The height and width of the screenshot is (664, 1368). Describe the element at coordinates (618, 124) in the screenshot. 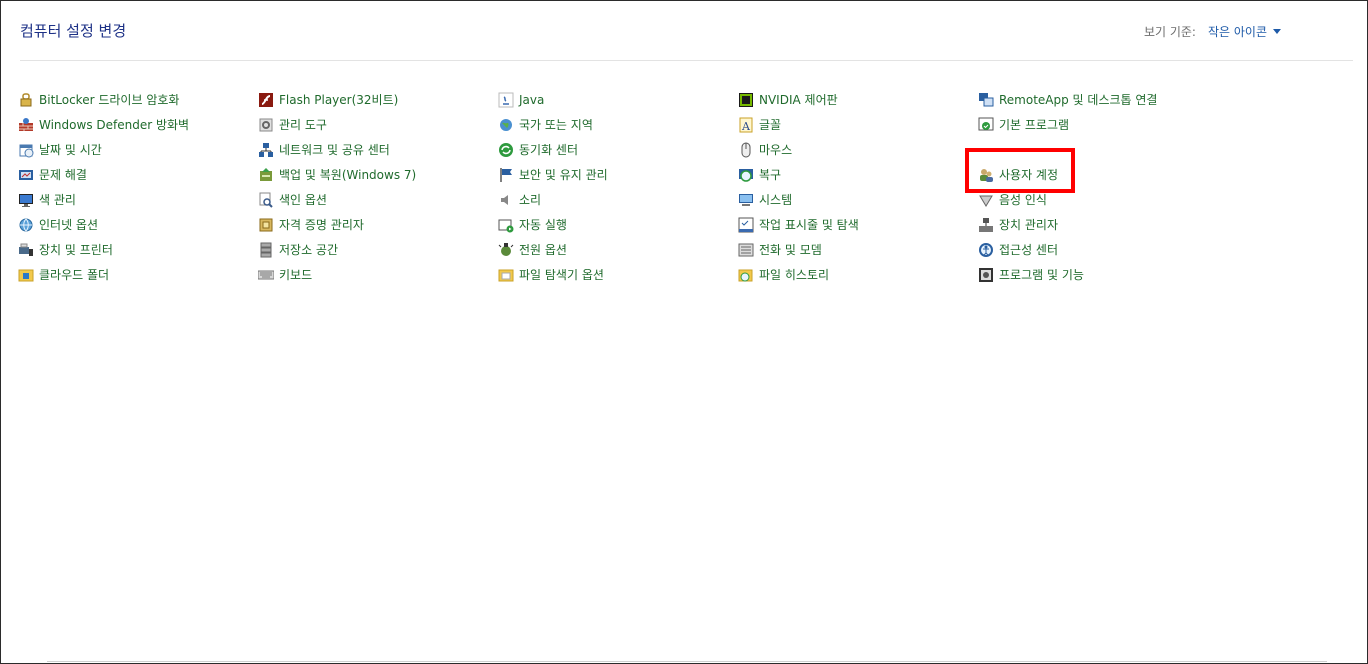

I see `control-panel-item: 국가 또는 지역` at that location.